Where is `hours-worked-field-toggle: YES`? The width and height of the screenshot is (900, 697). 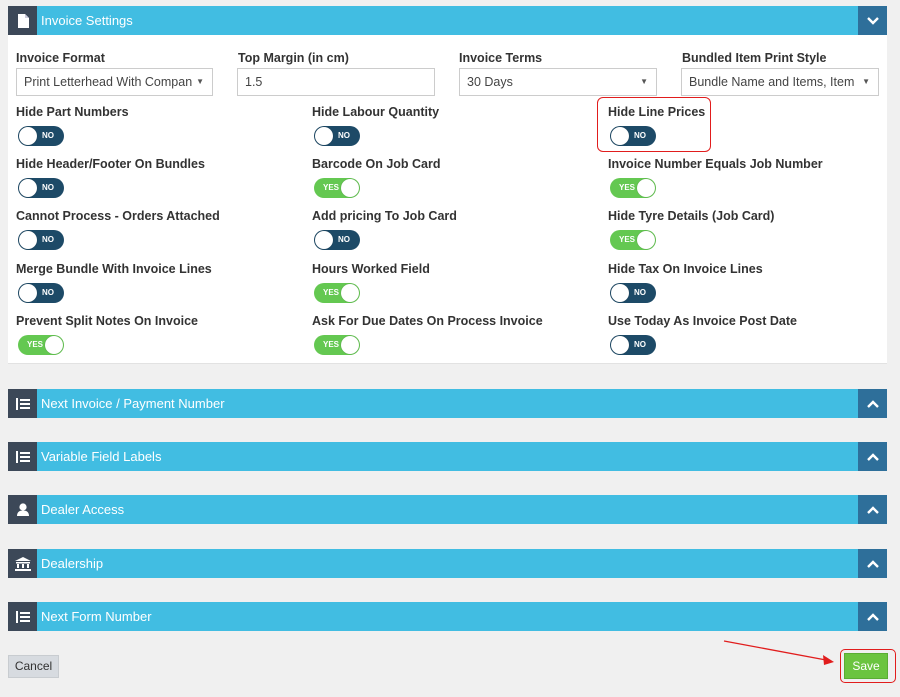 hours-worked-field-toggle: YES is located at coordinates (337, 293).